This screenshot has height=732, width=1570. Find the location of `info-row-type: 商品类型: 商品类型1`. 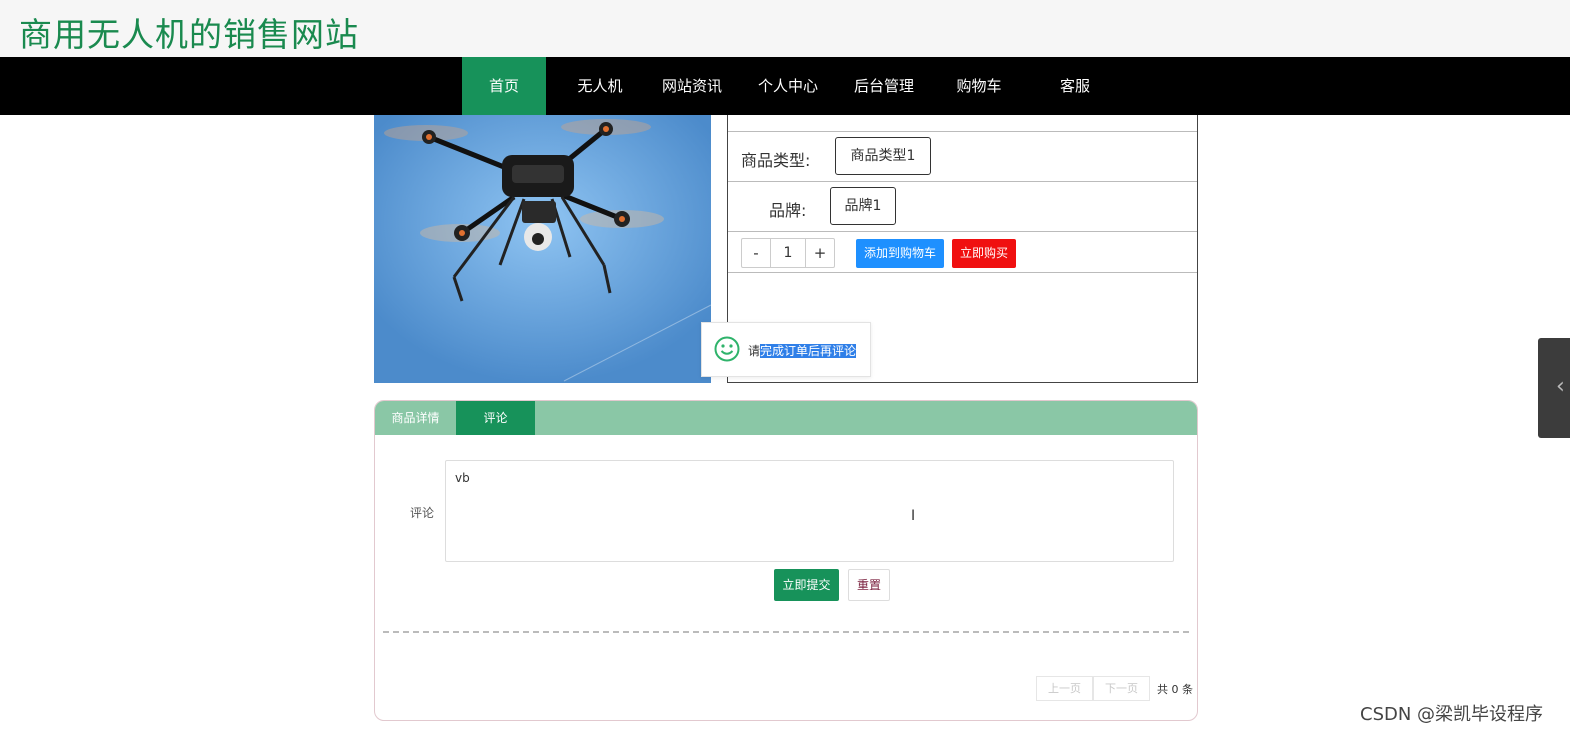

info-row-type: 商品类型: 商品类型1 is located at coordinates (962, 157).